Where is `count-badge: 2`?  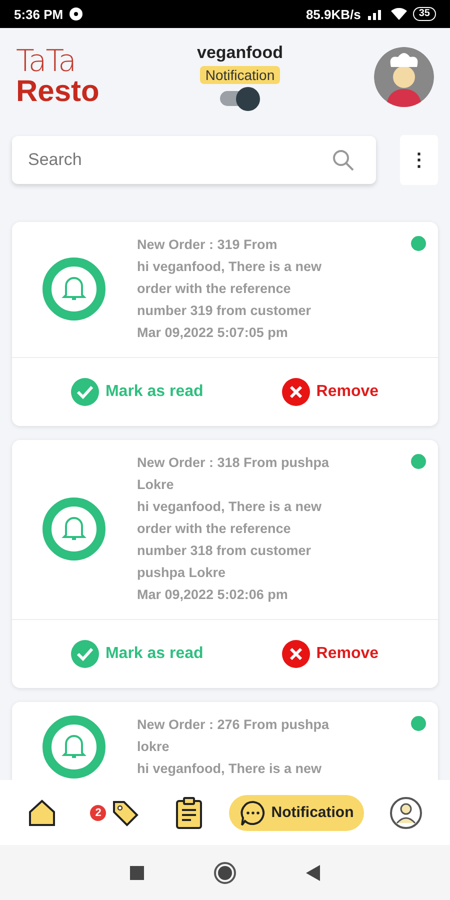 count-badge: 2 is located at coordinates (98, 812).